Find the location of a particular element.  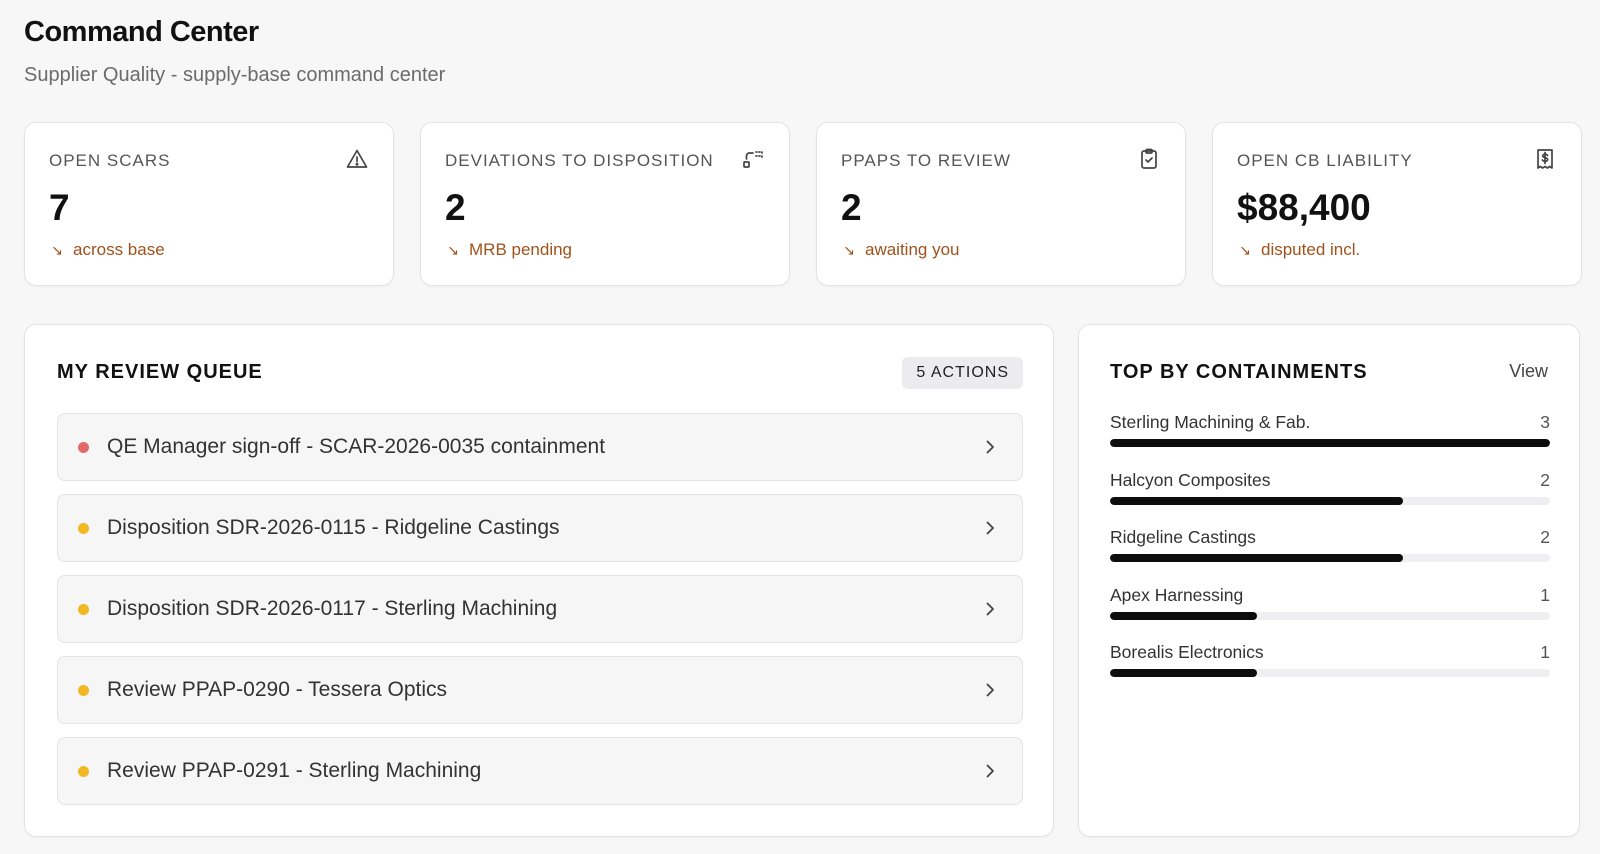

queue-item: Review PPAP-0291 - Sterling Machining is located at coordinates (540, 771).